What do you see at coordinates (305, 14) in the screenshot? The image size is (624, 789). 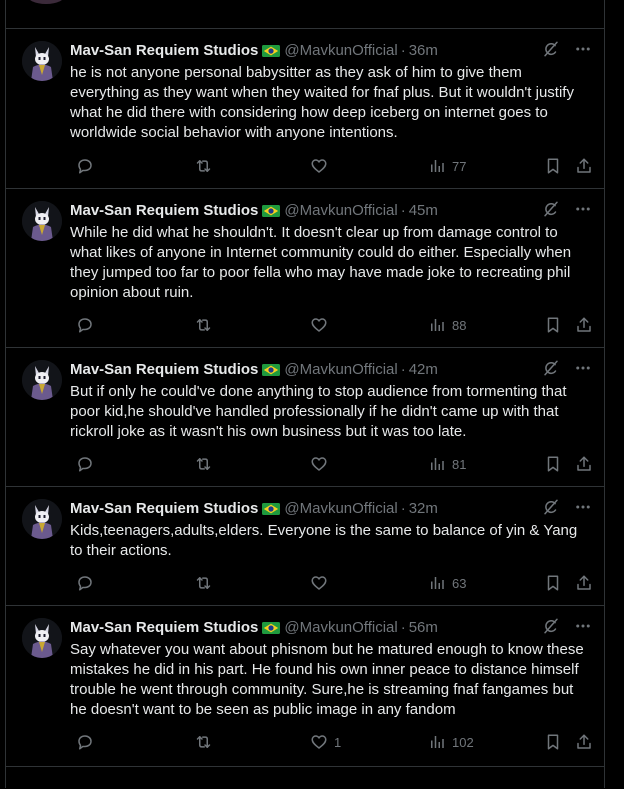 I see `previous-tweet-stub` at bounding box center [305, 14].